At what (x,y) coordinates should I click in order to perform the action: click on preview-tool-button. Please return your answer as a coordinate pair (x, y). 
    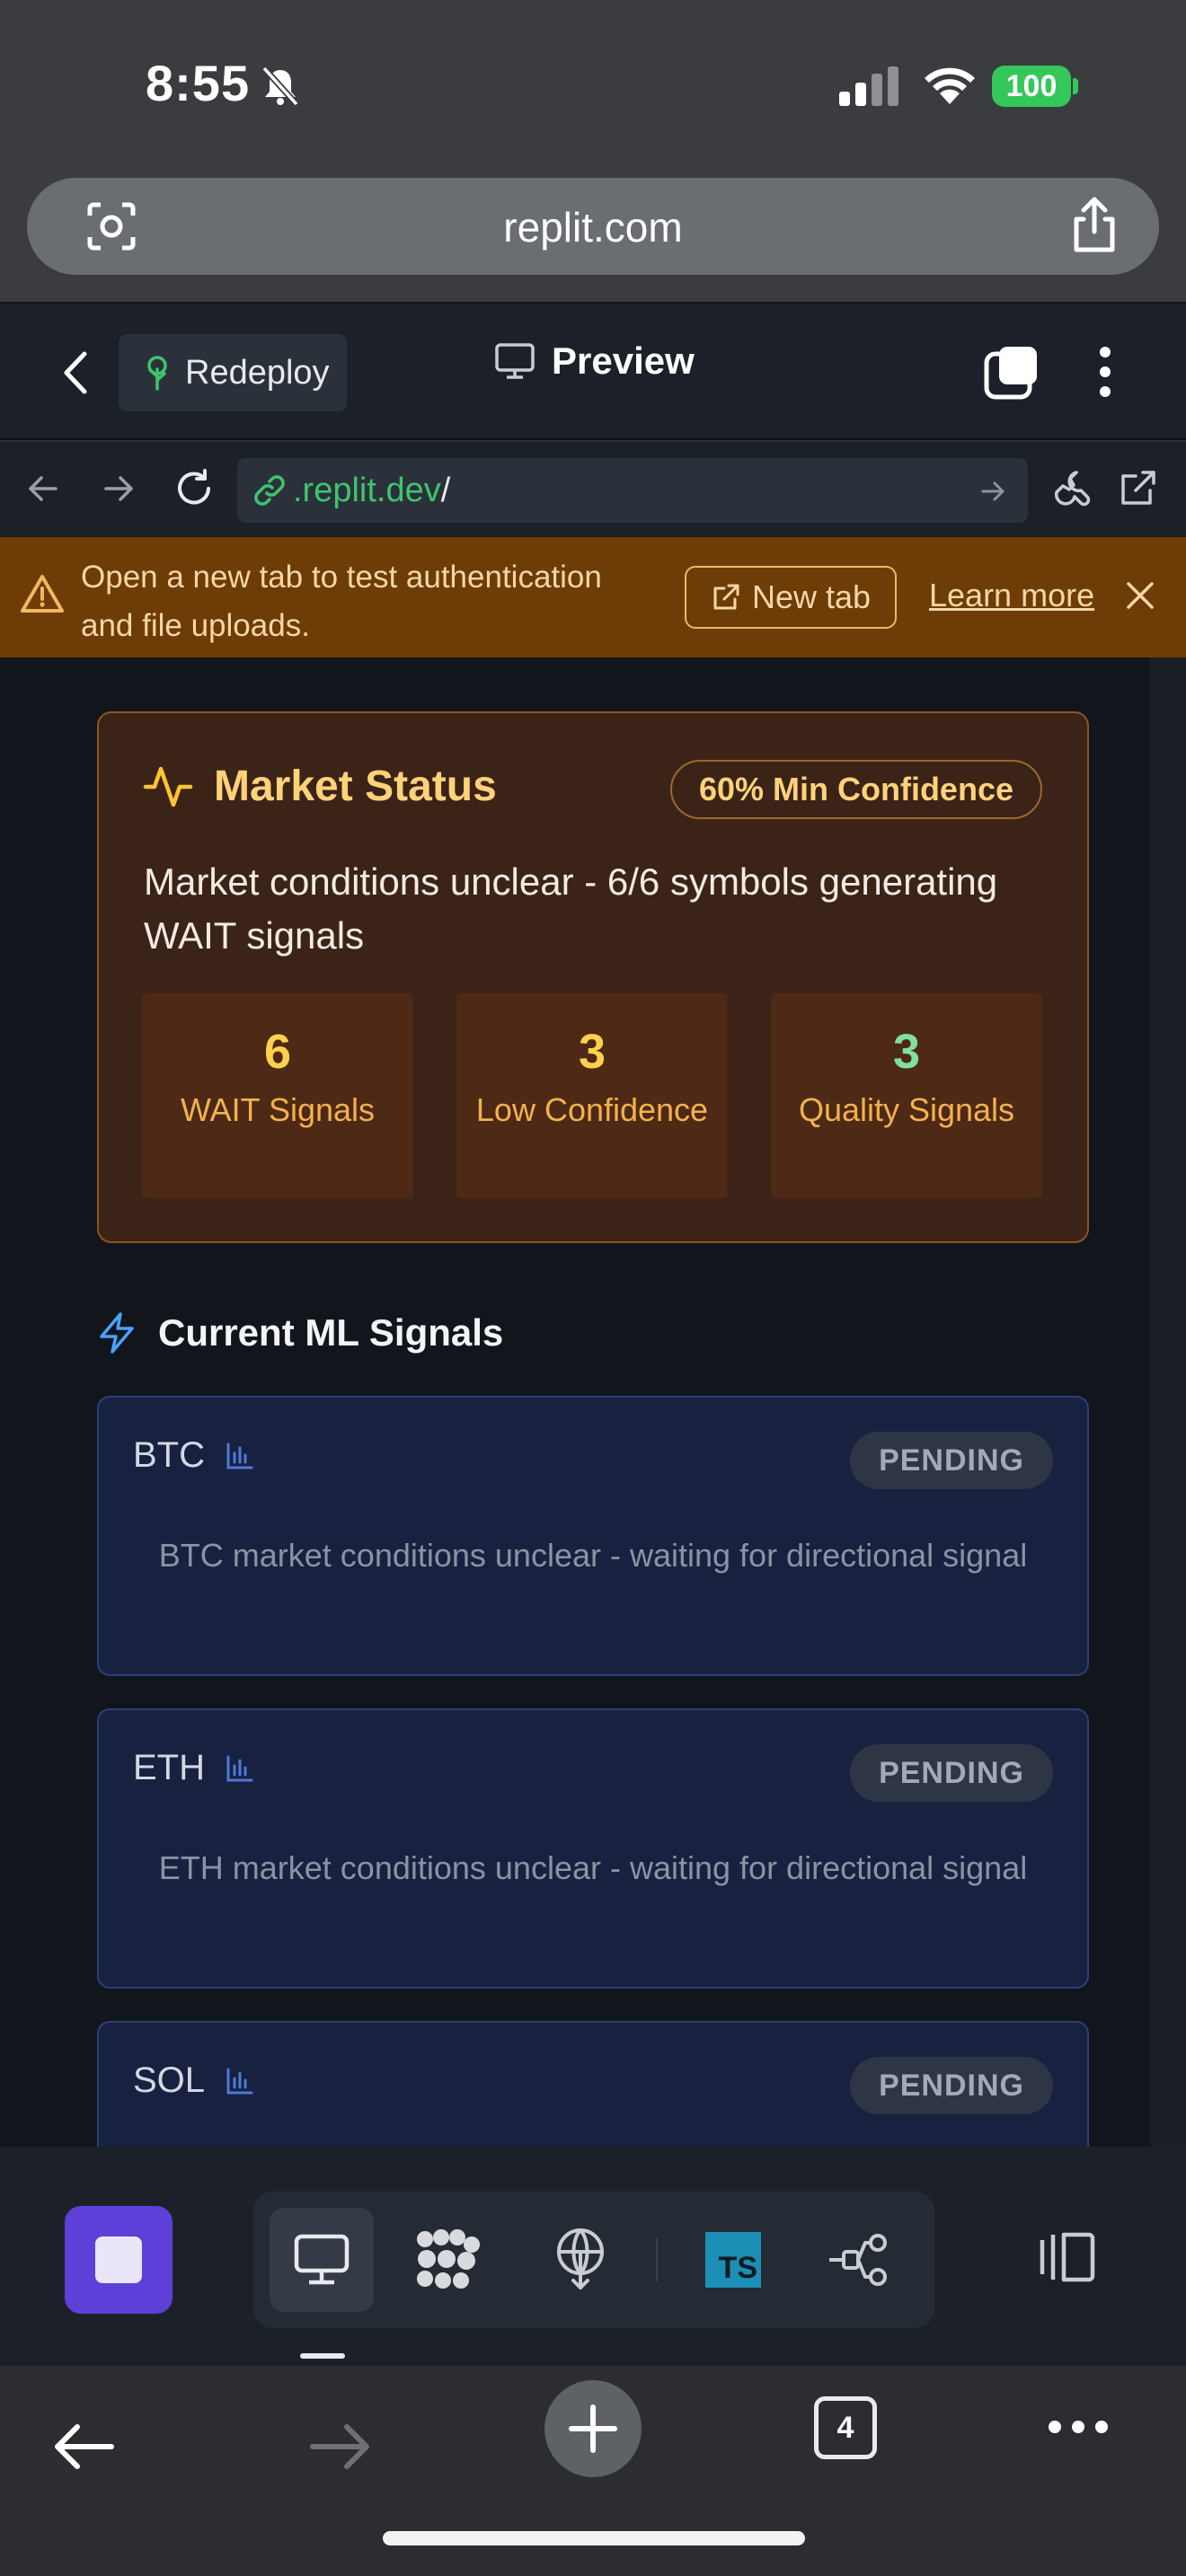
    Looking at the image, I should click on (322, 2260).